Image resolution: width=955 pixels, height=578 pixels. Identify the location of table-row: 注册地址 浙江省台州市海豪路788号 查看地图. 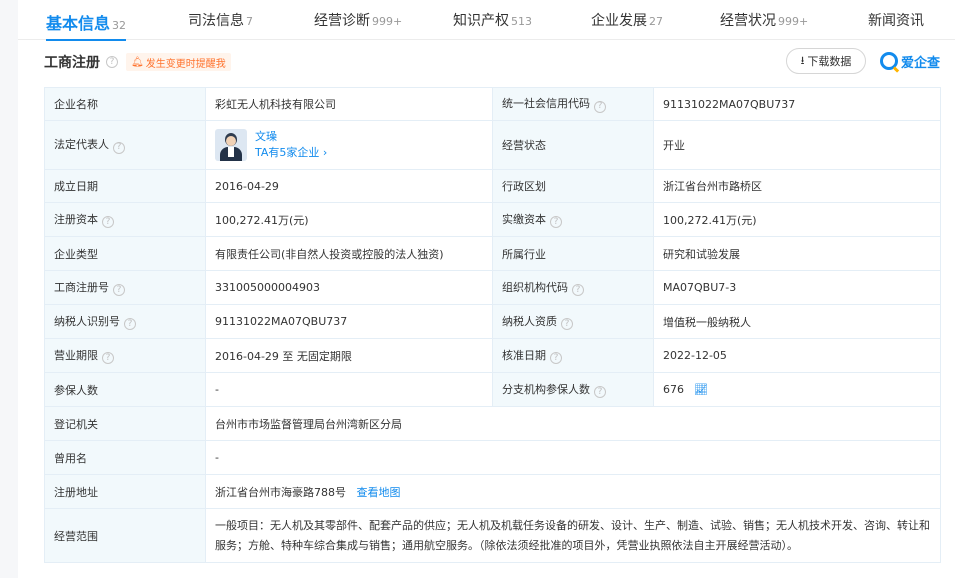
(492, 491).